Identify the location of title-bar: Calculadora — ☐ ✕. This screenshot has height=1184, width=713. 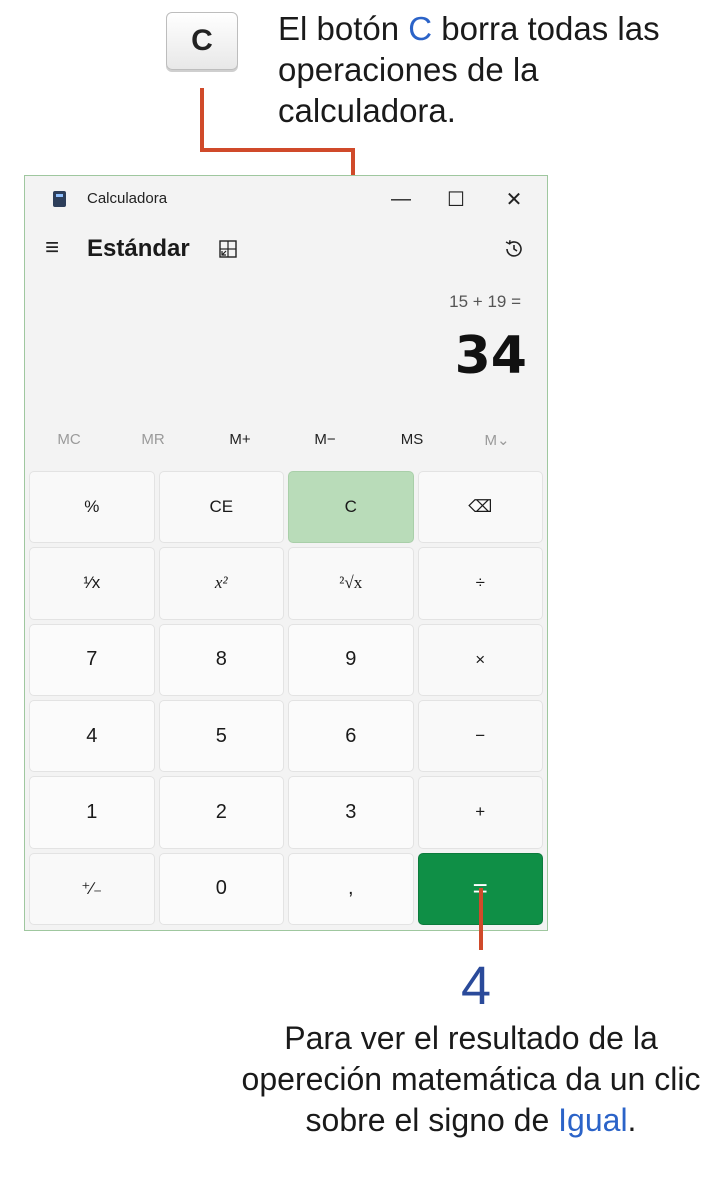
(286, 199).